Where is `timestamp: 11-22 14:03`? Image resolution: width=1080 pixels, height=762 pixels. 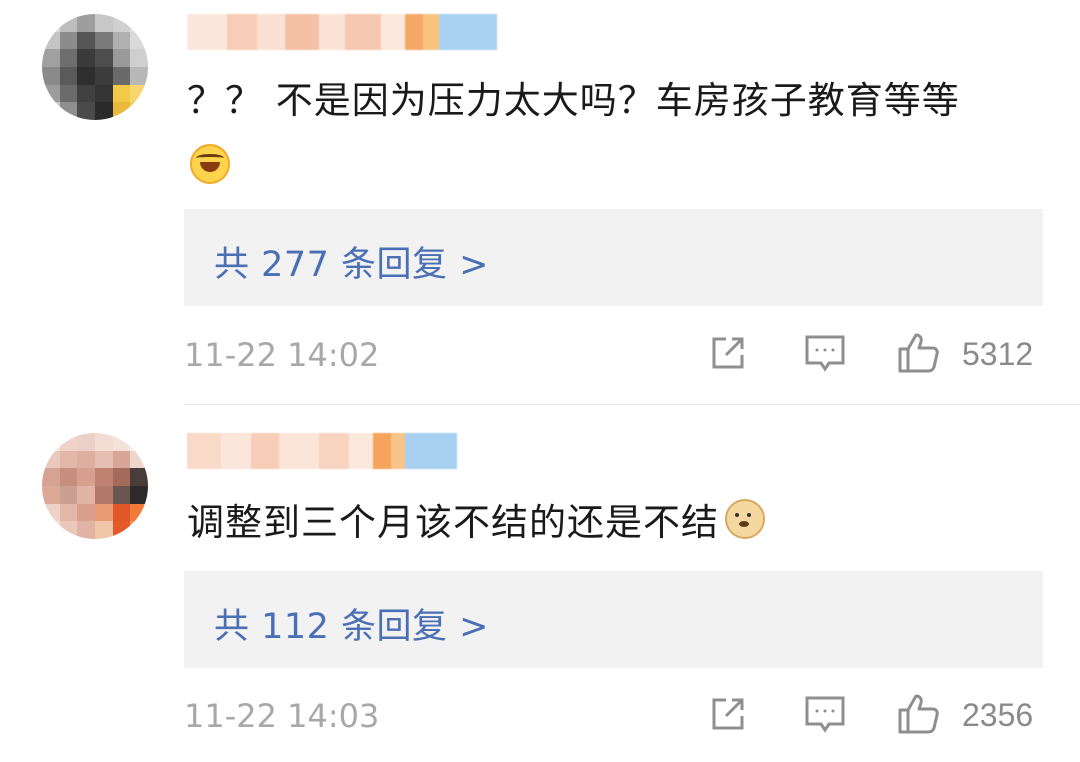 timestamp: 11-22 14:03 is located at coordinates (282, 716).